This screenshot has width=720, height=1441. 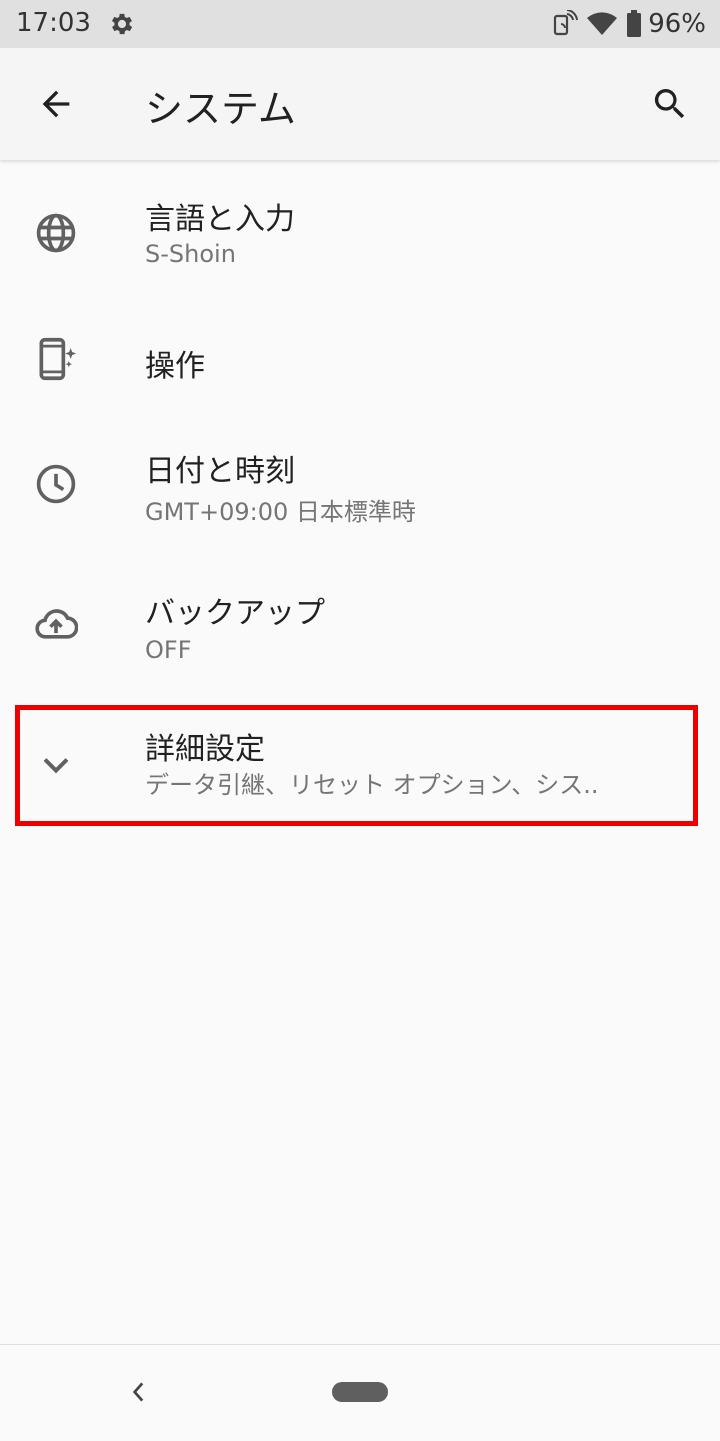 What do you see at coordinates (56, 104) in the screenshot?
I see `back-arrow-icon` at bounding box center [56, 104].